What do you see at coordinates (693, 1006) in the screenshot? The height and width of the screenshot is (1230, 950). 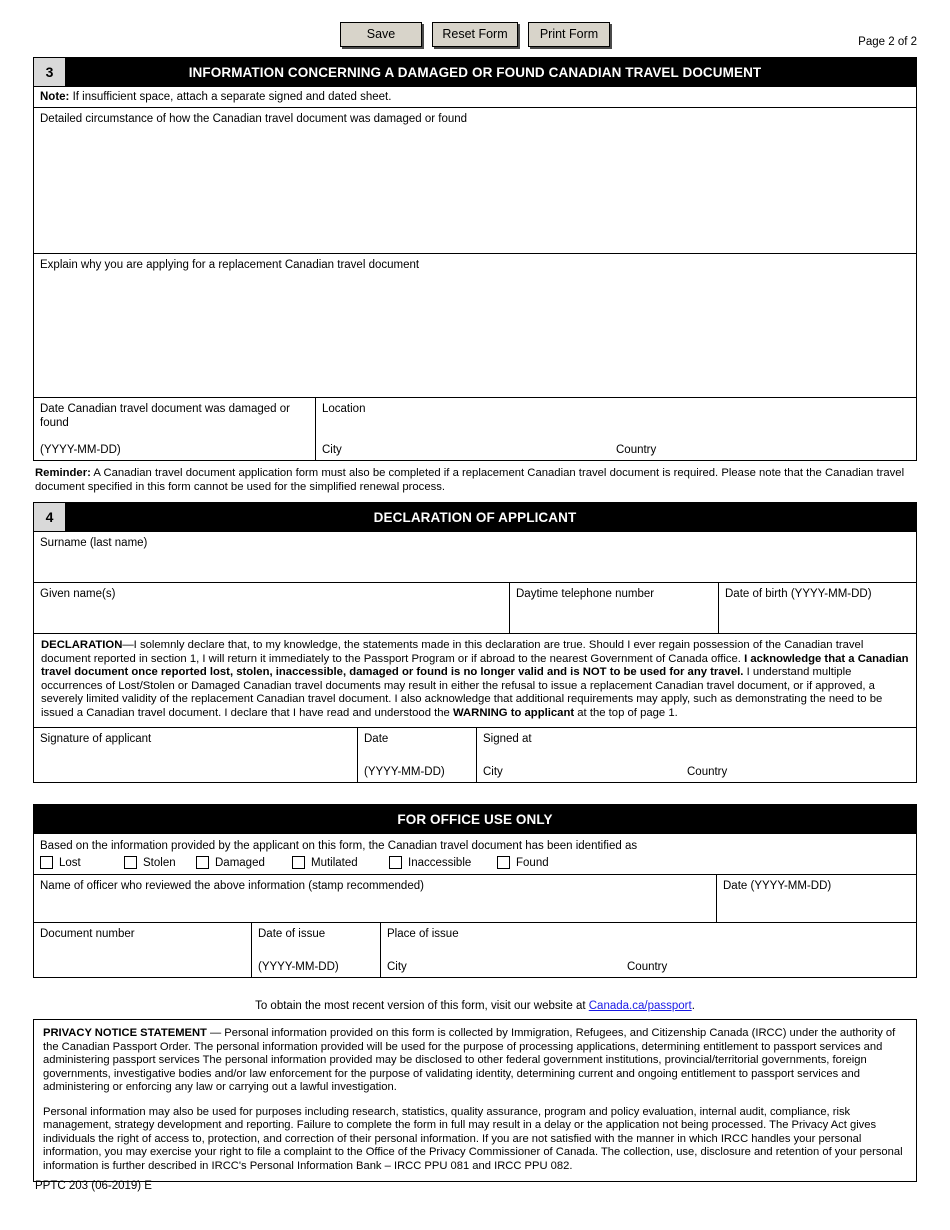 I see `website-line-suffix: .` at bounding box center [693, 1006].